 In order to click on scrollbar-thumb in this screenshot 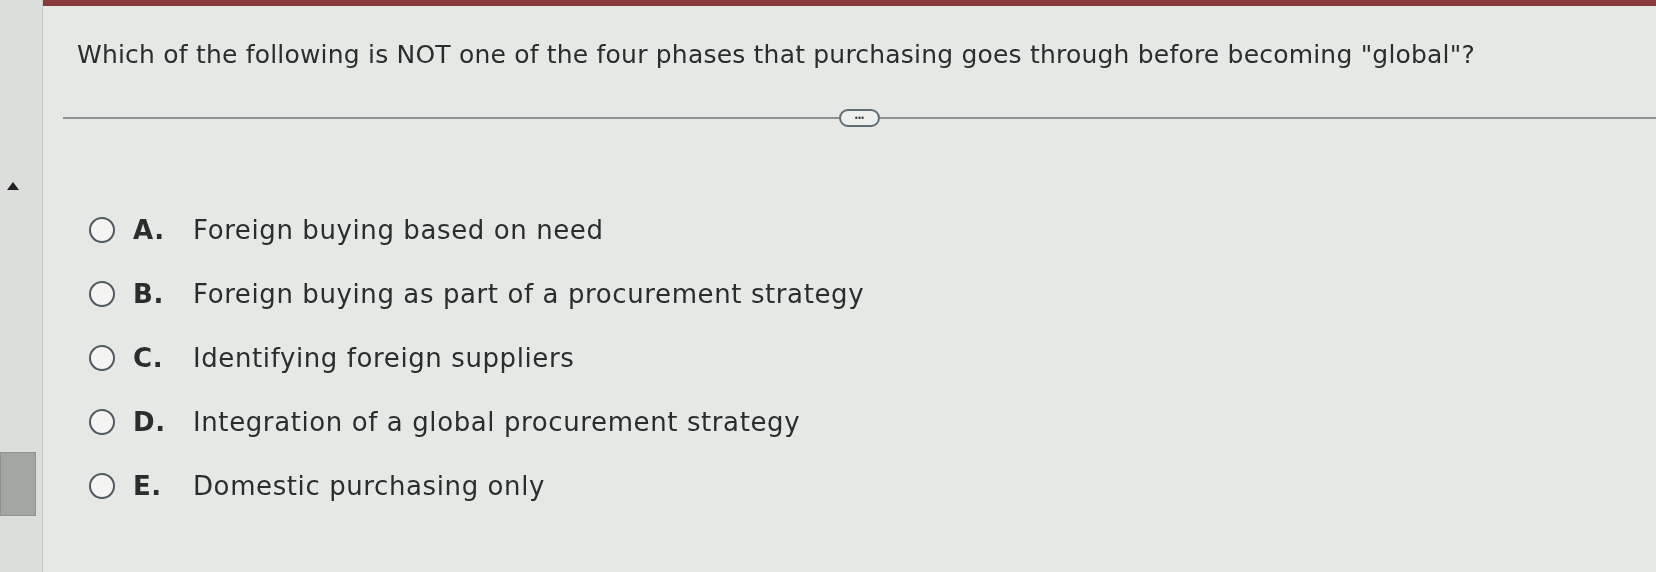, I will do `click(18, 484)`.